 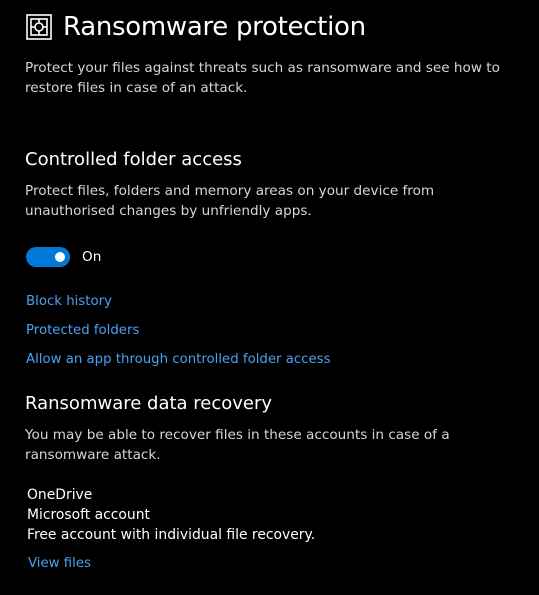 I want to click on page-header: Ransomware protection, so click(x=196, y=27).